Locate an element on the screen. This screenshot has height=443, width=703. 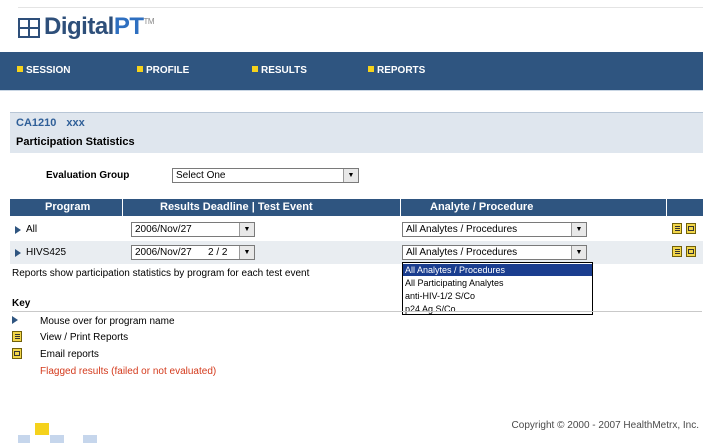
column-program: Program is located at coordinates (68, 207).